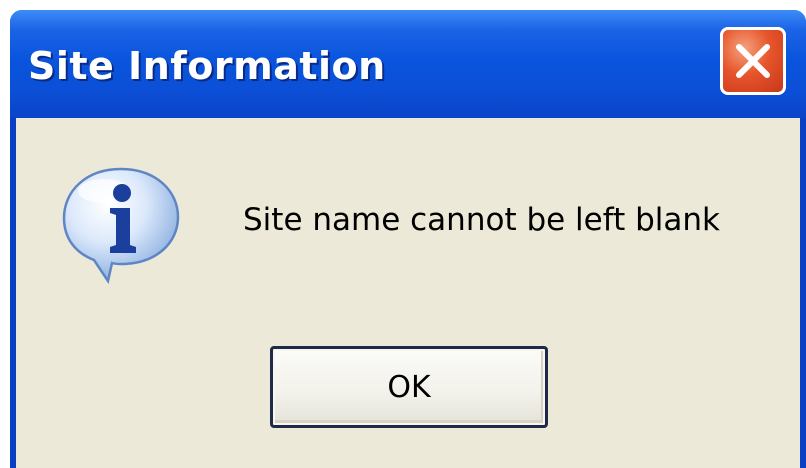 The height and width of the screenshot is (468, 806). What do you see at coordinates (482, 220) in the screenshot?
I see `dialog-message: Site name cannot be left blank` at bounding box center [482, 220].